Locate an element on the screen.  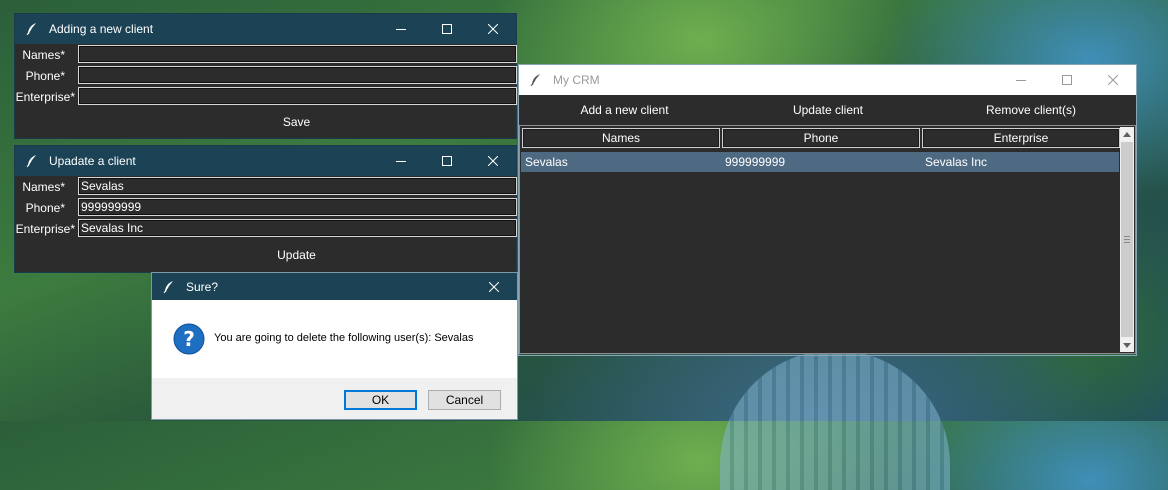
window-title: Upadate a client is located at coordinates (92, 161).